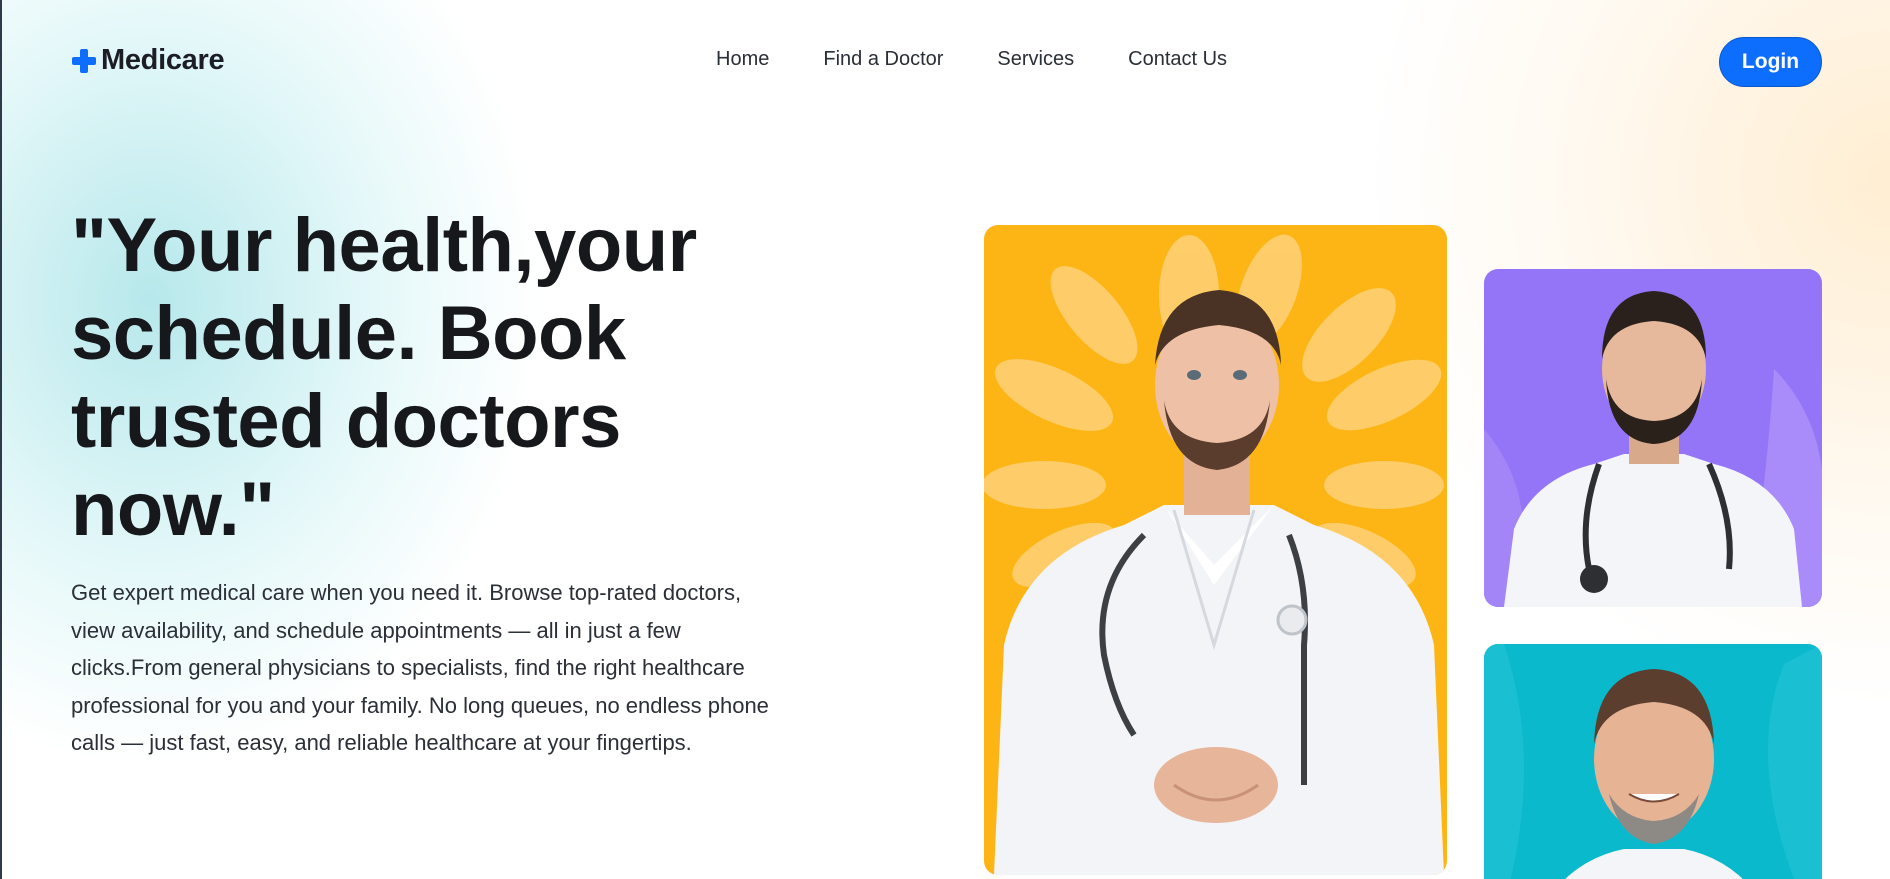 Image resolution: width=1890 pixels, height=879 pixels. I want to click on brand-name: Medicare, so click(163, 60).